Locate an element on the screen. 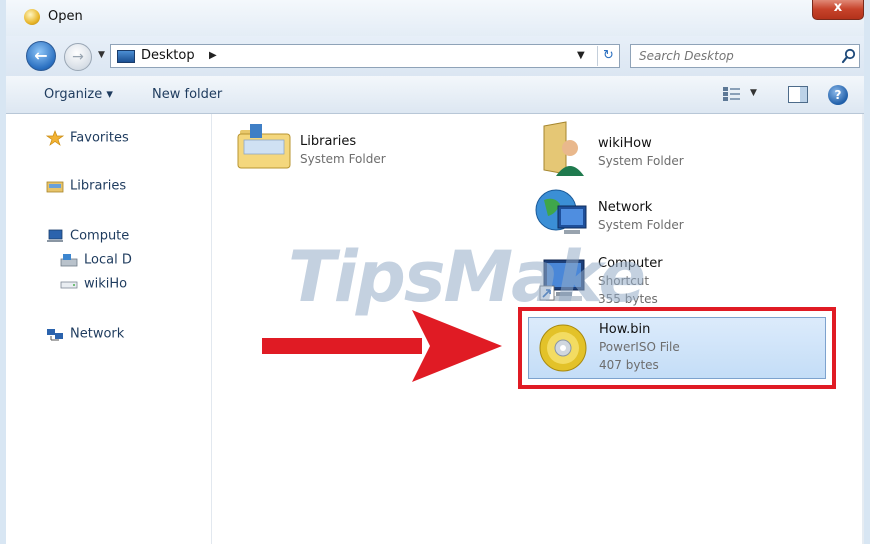 The height and width of the screenshot is (544, 870). nav-item-computer: Compute is located at coordinates (87, 236).